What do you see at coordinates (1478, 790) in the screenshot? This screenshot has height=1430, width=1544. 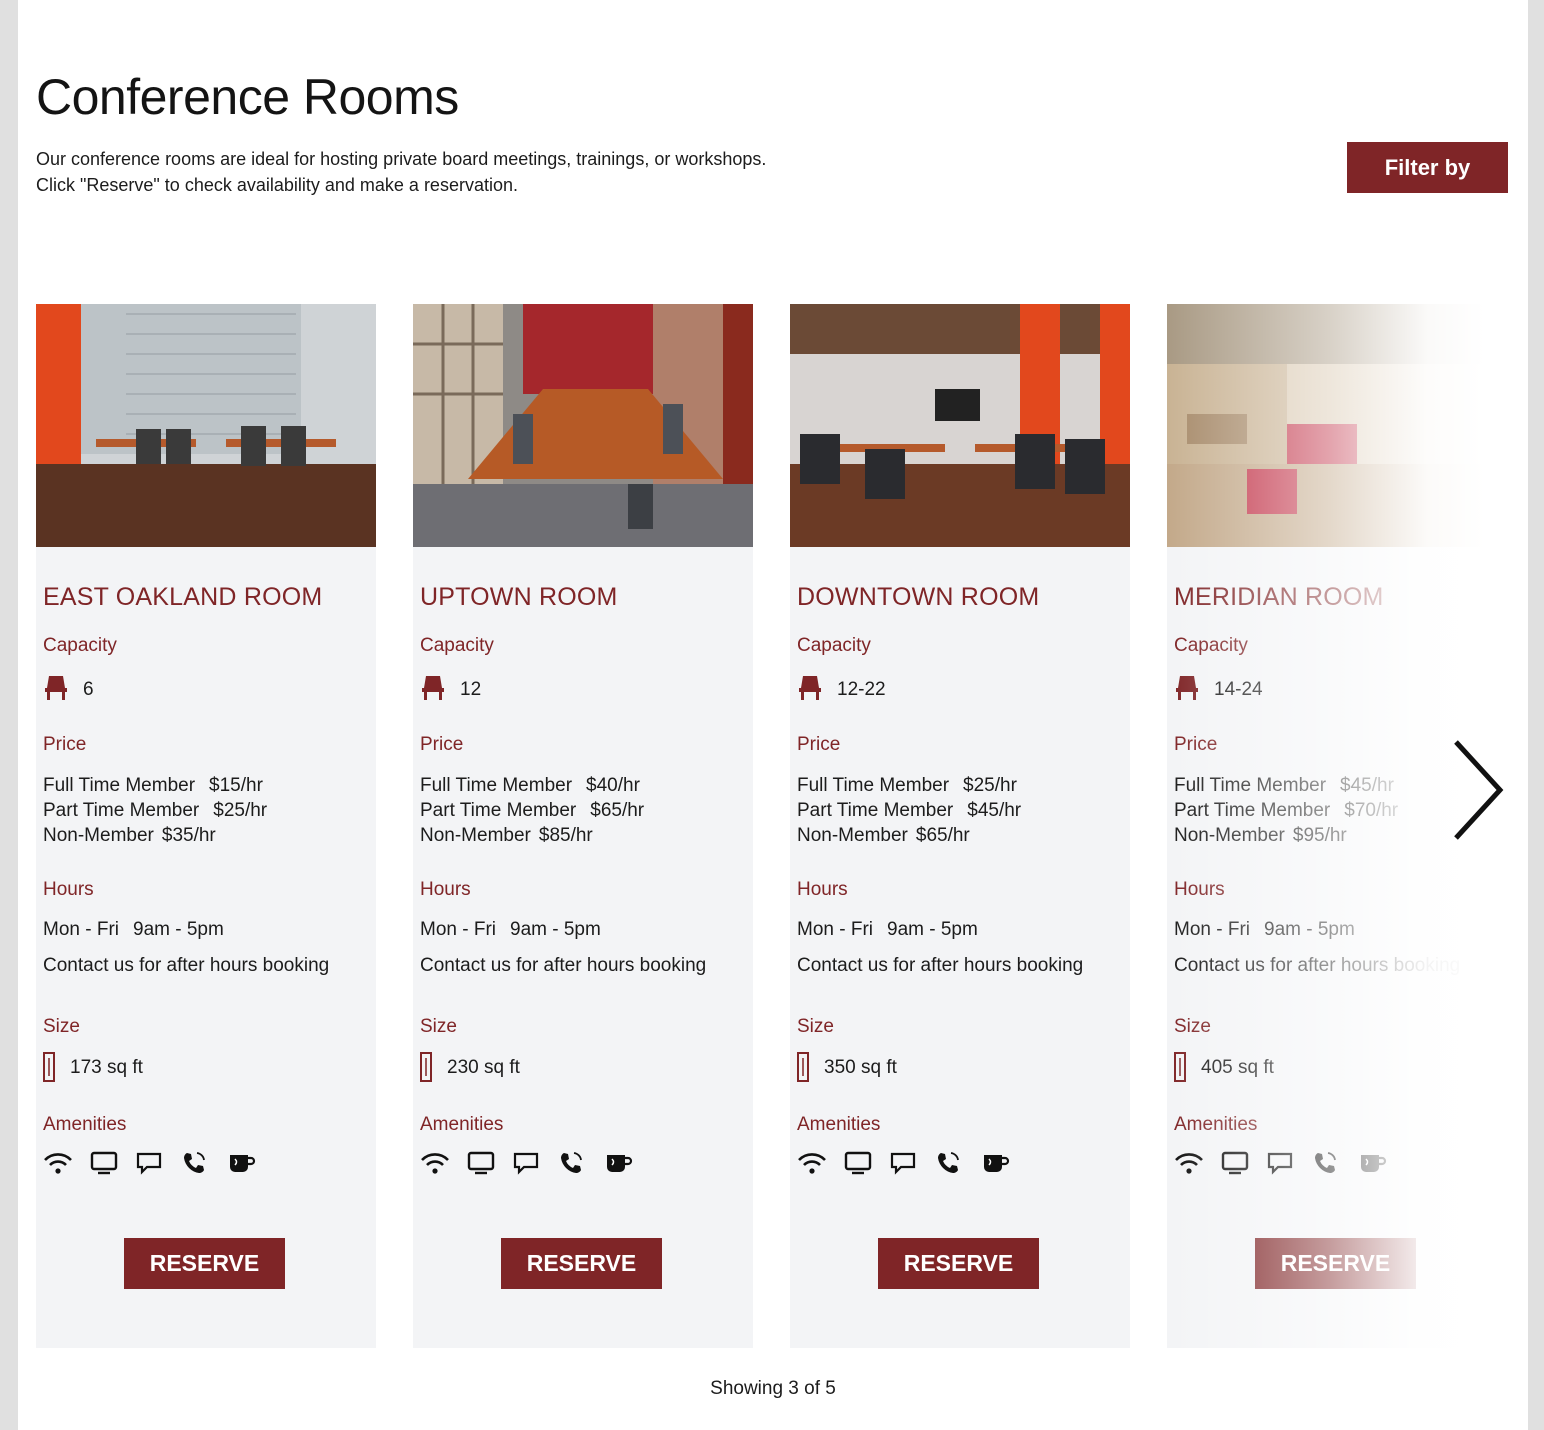 I see `next-arrow-icon` at bounding box center [1478, 790].